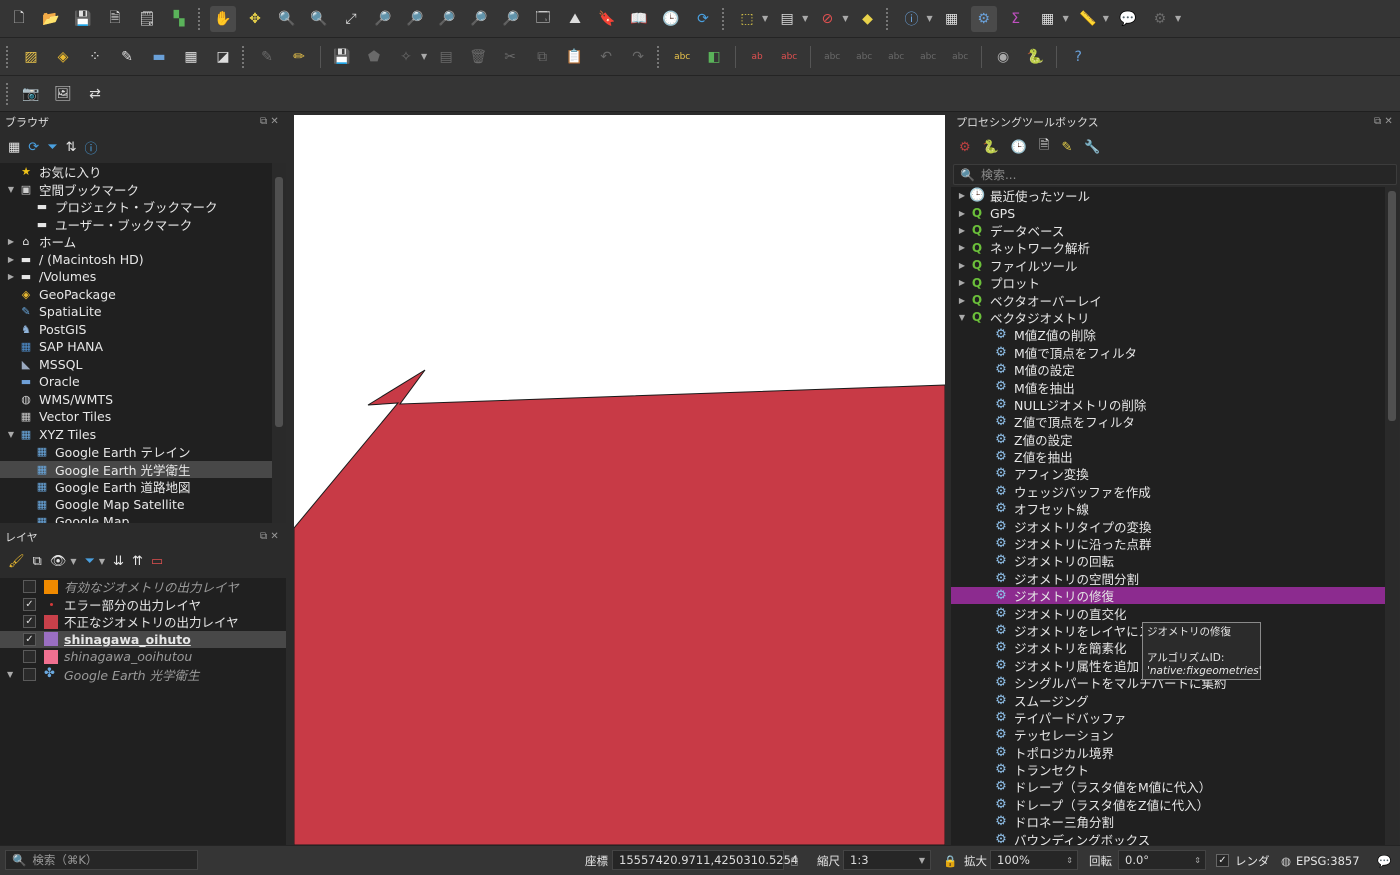 The image size is (1400, 875). What do you see at coordinates (143, 312) in the screenshot?
I see `browser-item: ✎ SpatiaLite` at bounding box center [143, 312].